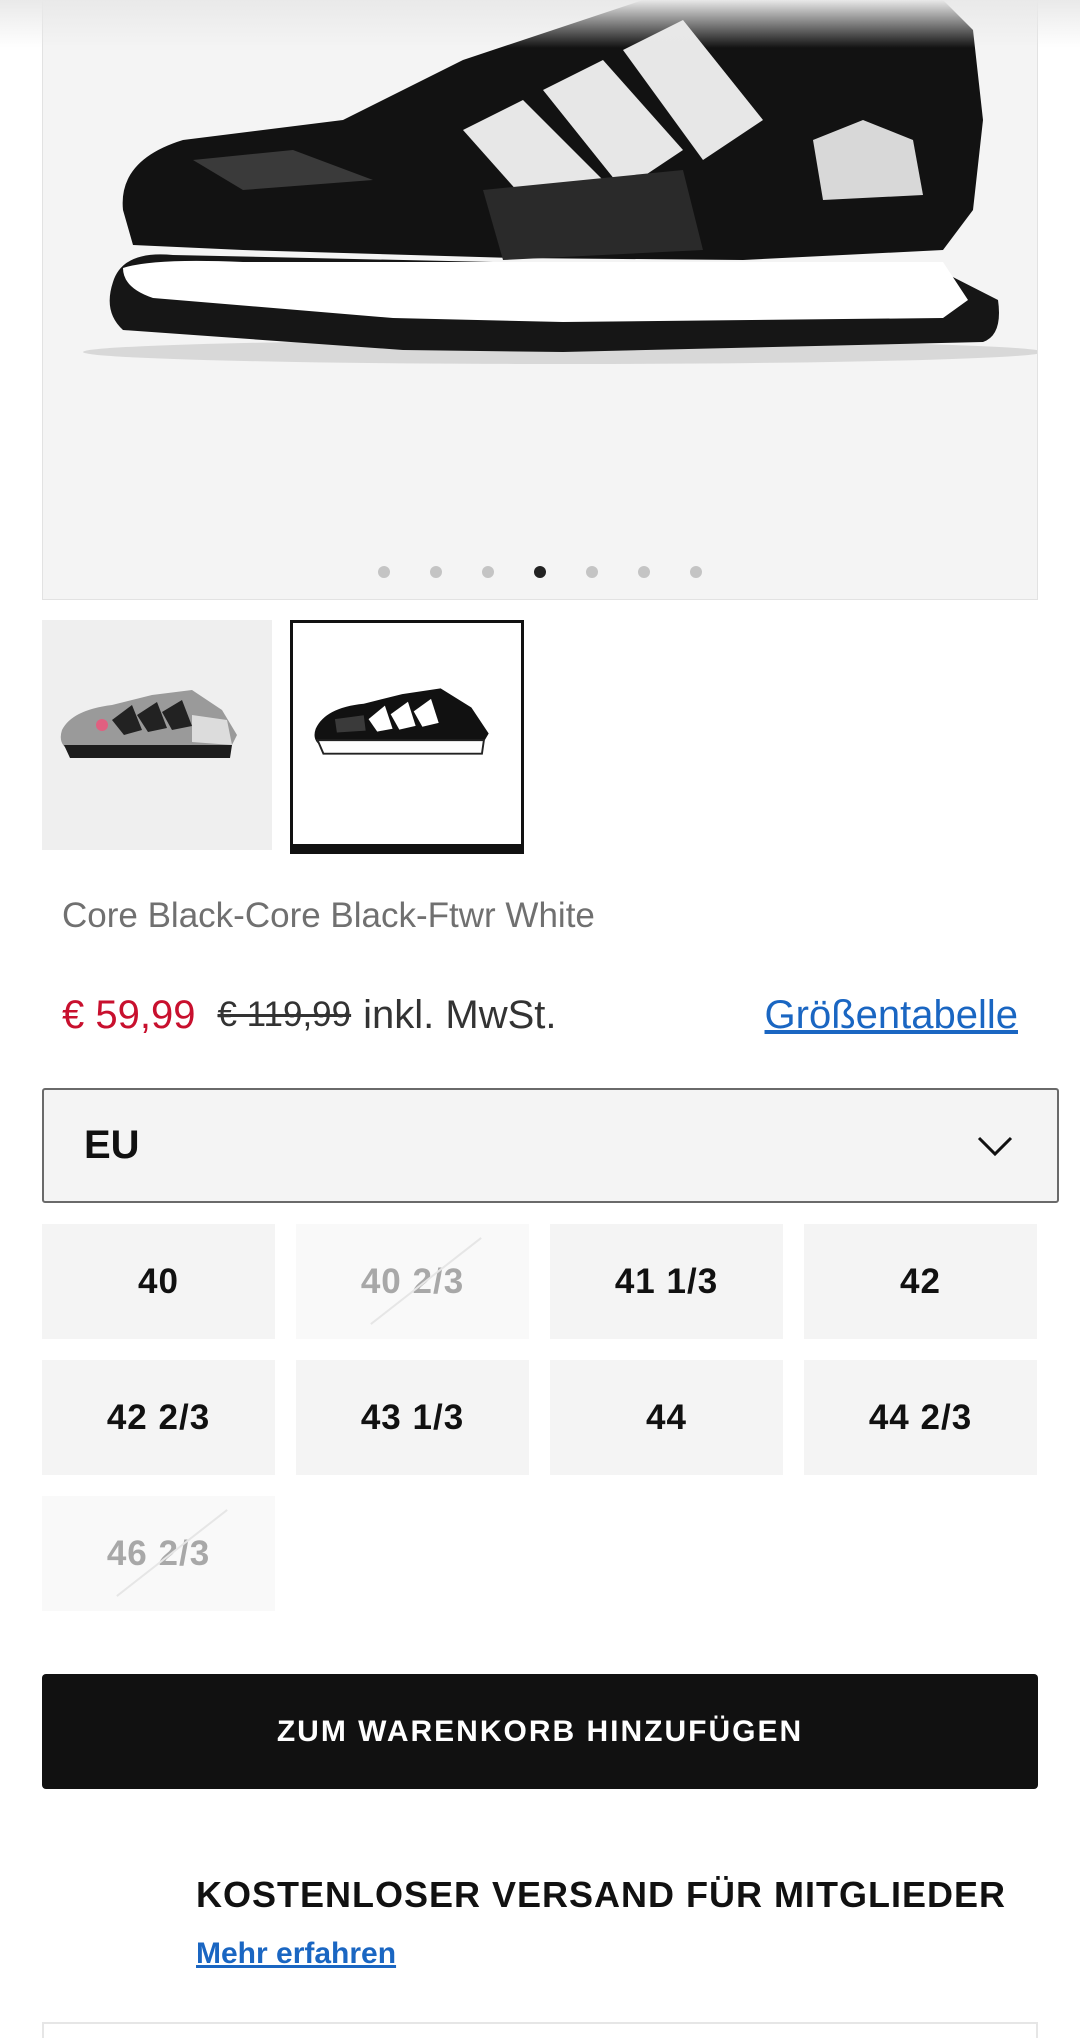 Image resolution: width=1080 pixels, height=2038 pixels. Describe the element at coordinates (540, 1731) in the screenshot. I see `add-to-cart-button: ZUM WARENKORB HINZUFÜGEN` at that location.